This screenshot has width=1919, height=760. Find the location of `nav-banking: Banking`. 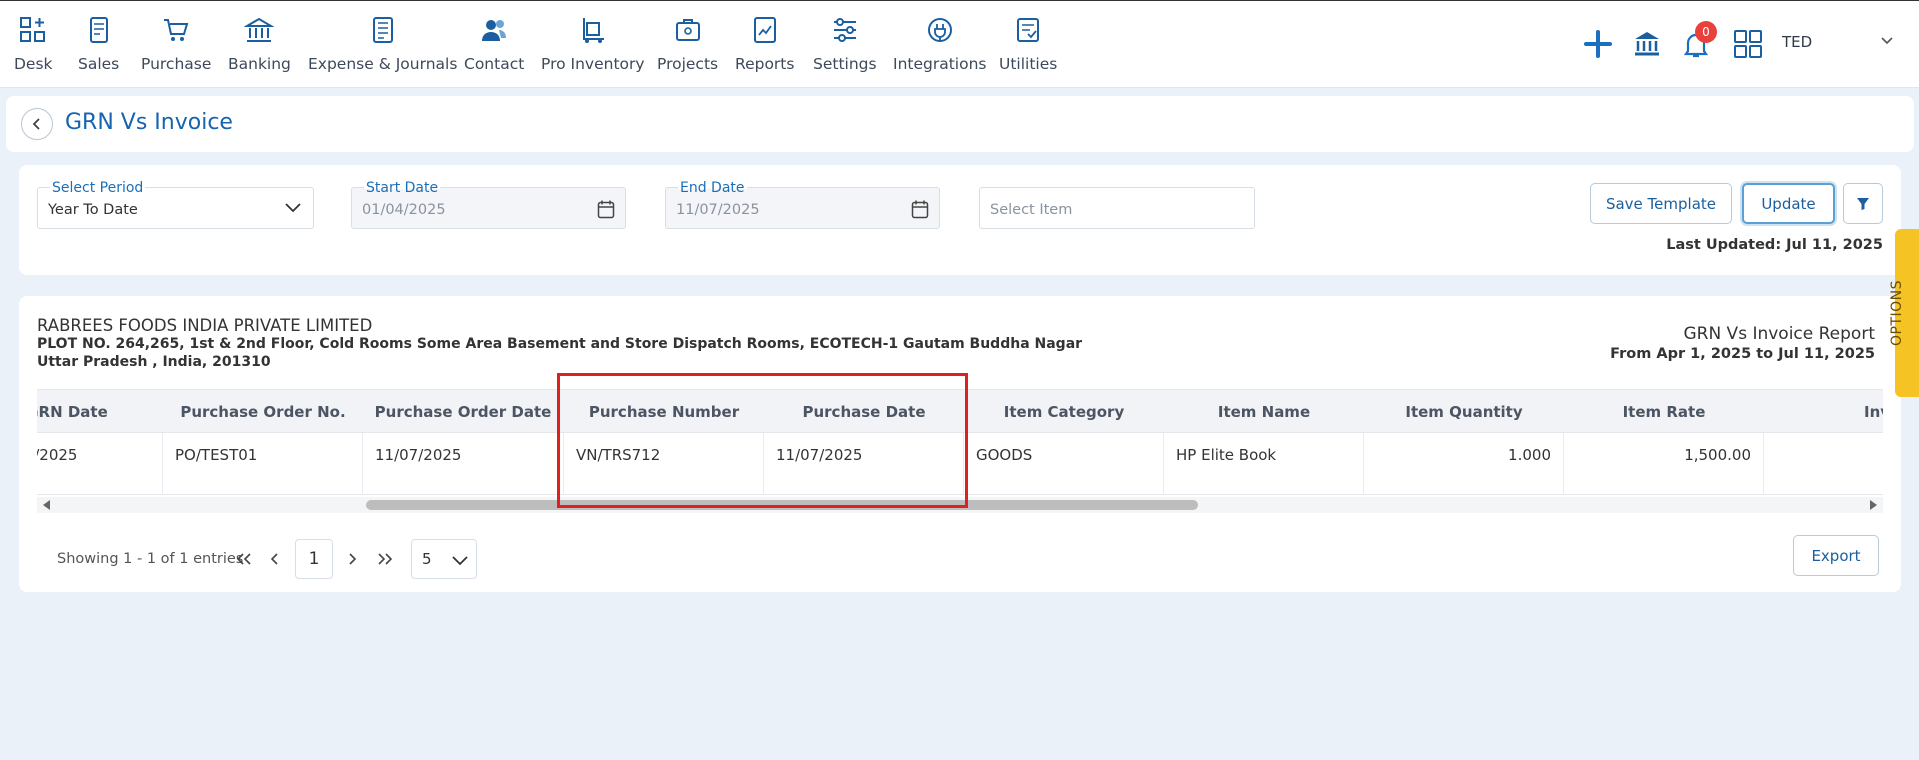

nav-banking: Banking is located at coordinates (259, 44).